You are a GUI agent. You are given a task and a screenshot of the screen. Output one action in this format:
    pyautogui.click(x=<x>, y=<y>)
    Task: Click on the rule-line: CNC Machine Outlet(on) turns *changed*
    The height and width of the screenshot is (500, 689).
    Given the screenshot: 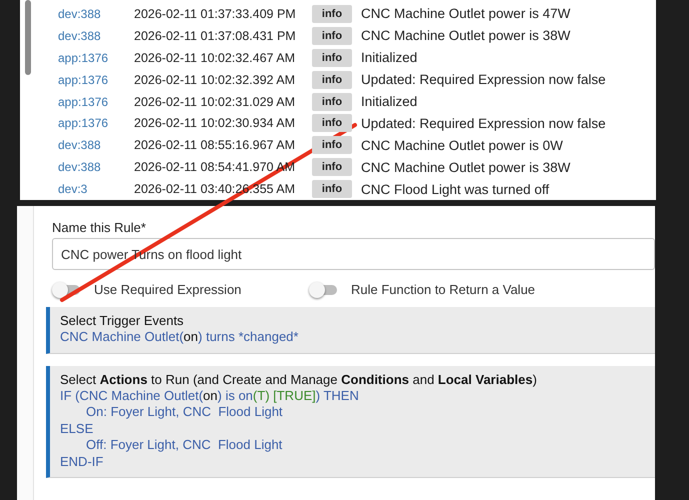 What is the action you would take?
    pyautogui.click(x=180, y=337)
    